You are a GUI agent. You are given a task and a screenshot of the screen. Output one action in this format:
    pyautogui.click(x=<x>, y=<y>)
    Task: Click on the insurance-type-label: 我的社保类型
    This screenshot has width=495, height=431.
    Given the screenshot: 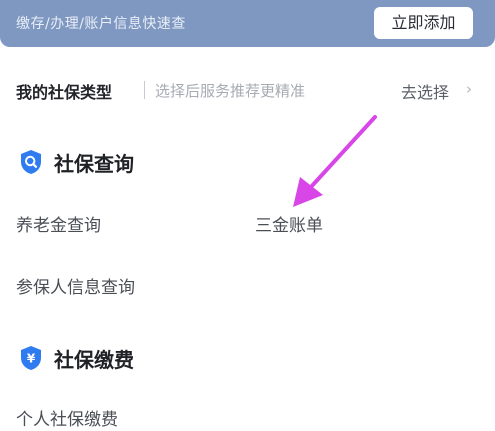 What is the action you would take?
    pyautogui.click(x=64, y=92)
    